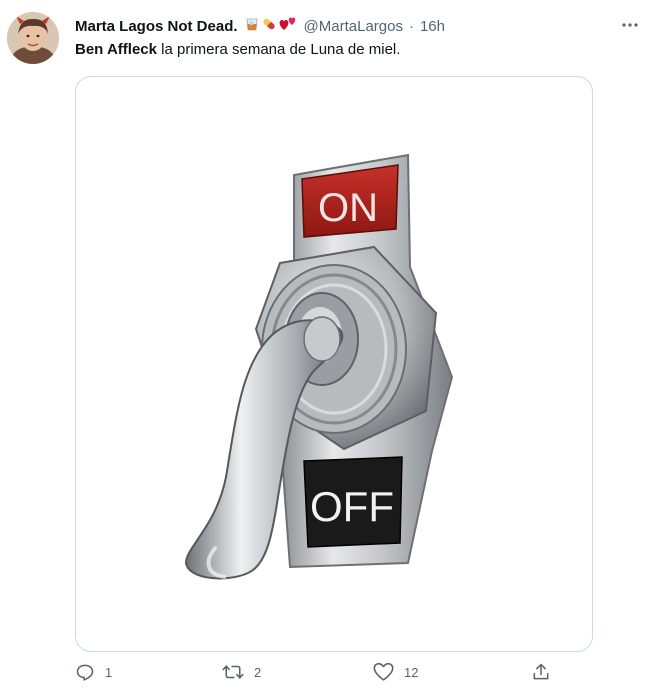 The height and width of the screenshot is (690, 657). I want to click on reply-icon, so click(85, 672).